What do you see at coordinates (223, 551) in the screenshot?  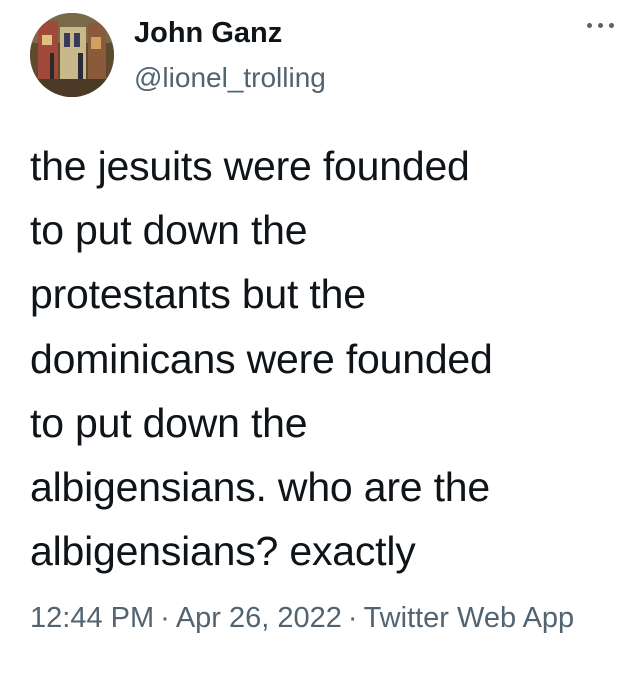 I see `tweet-text-line: albigensians? exactly` at bounding box center [223, 551].